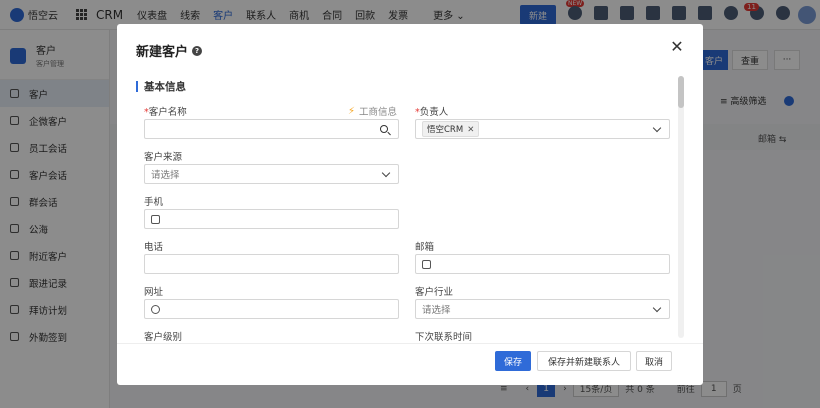 The image size is (820, 408). I want to click on phone-input, so click(271, 264).